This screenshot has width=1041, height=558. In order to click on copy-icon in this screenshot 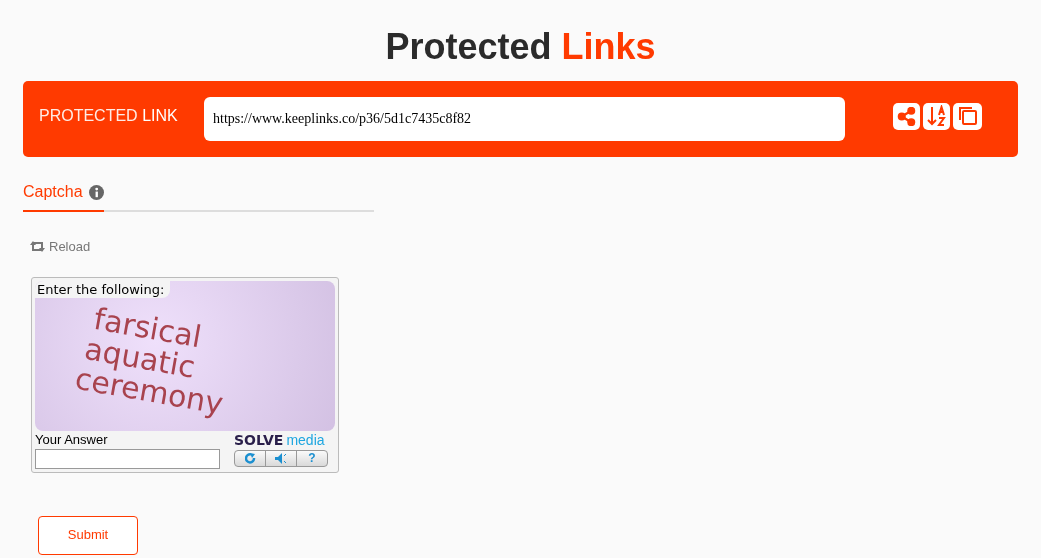, I will do `click(967, 116)`.